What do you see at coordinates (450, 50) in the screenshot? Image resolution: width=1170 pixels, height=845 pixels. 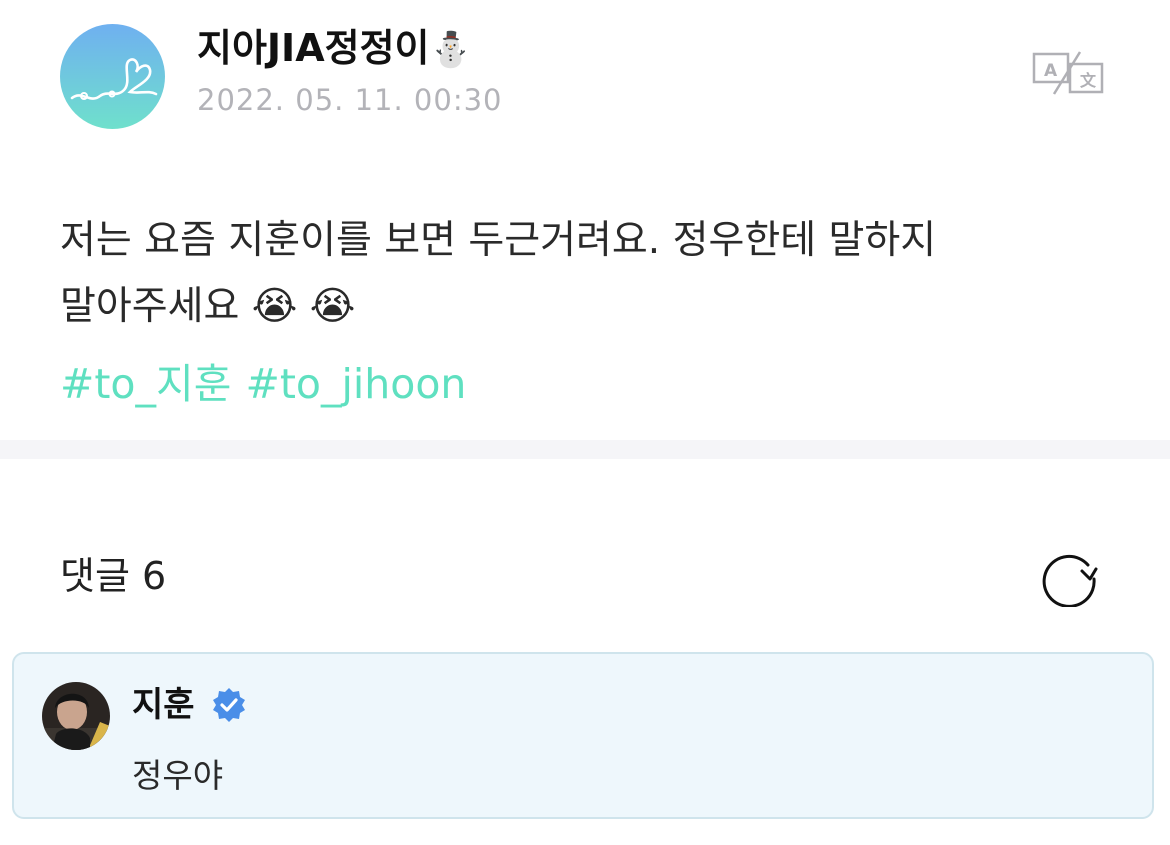 I see `snowman-emoji: ⛄` at bounding box center [450, 50].